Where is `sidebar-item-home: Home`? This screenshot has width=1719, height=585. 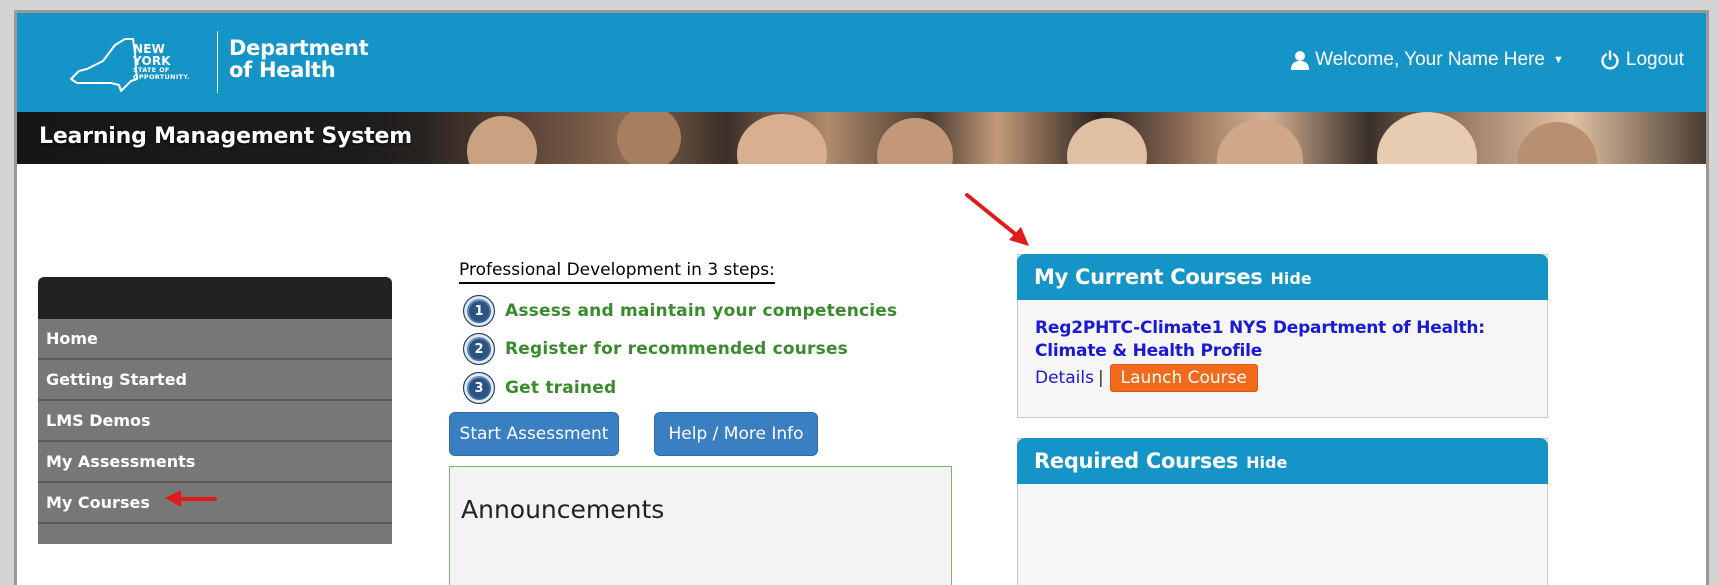
sidebar-item-home: Home is located at coordinates (215, 339).